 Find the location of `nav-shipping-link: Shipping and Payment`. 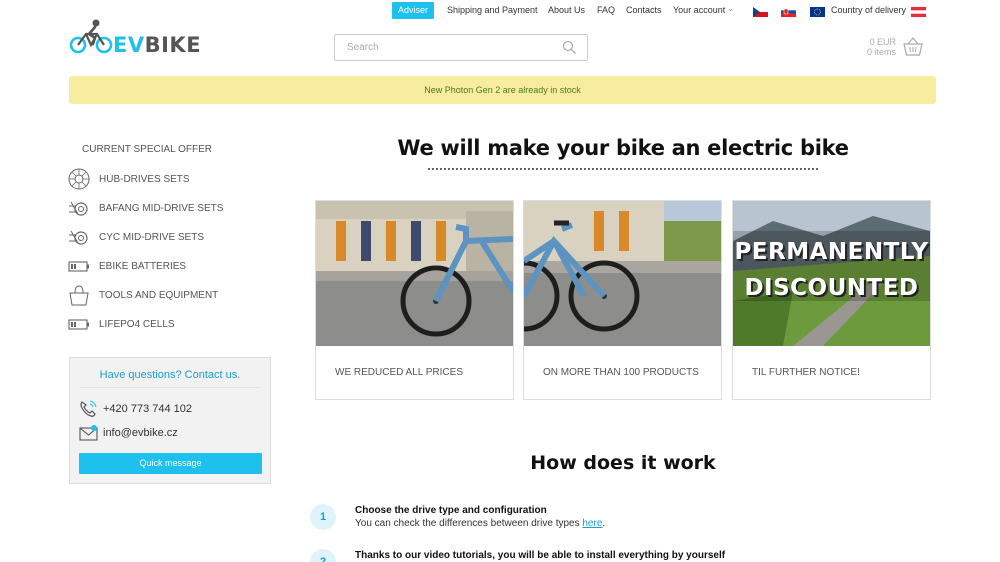

nav-shipping-link: Shipping and Payment is located at coordinates (492, 10).